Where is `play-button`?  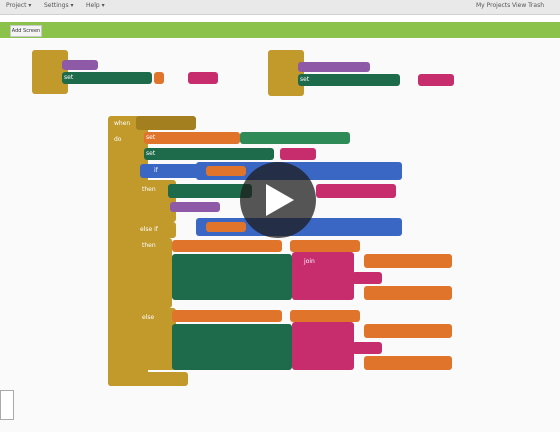
play-button is located at coordinates (278, 200).